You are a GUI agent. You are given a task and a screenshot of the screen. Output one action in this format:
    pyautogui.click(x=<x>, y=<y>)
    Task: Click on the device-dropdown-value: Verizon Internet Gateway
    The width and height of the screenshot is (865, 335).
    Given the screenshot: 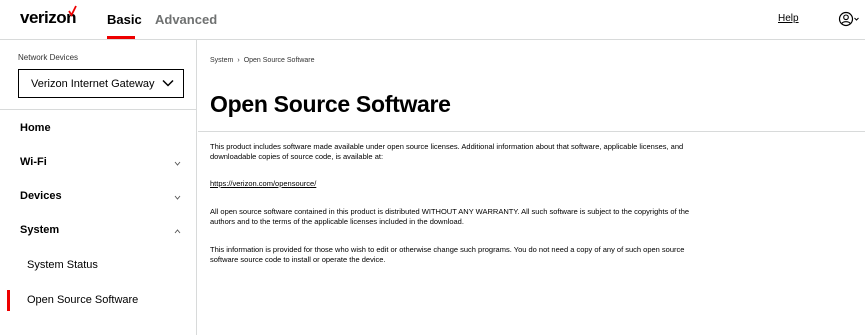 What is the action you would take?
    pyautogui.click(x=93, y=84)
    